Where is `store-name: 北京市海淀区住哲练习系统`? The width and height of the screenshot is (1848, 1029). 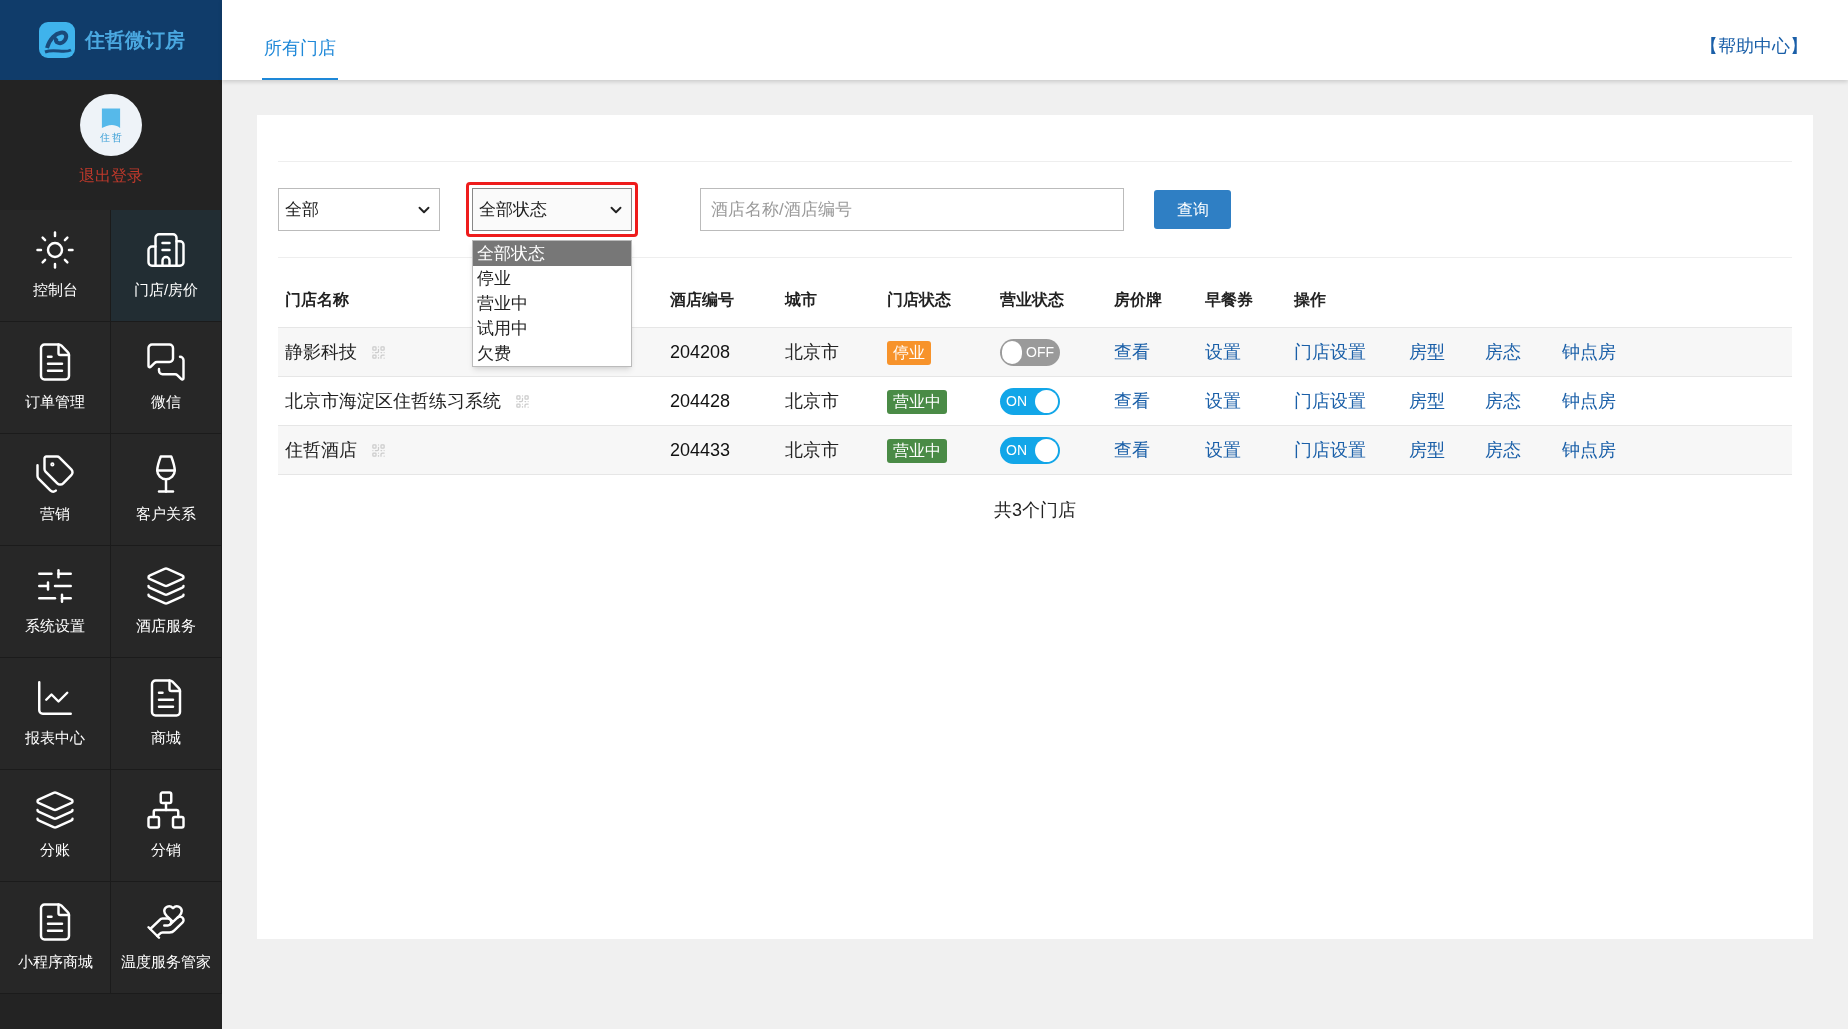 store-name: 北京市海淀区住哲练习系统 is located at coordinates (393, 401).